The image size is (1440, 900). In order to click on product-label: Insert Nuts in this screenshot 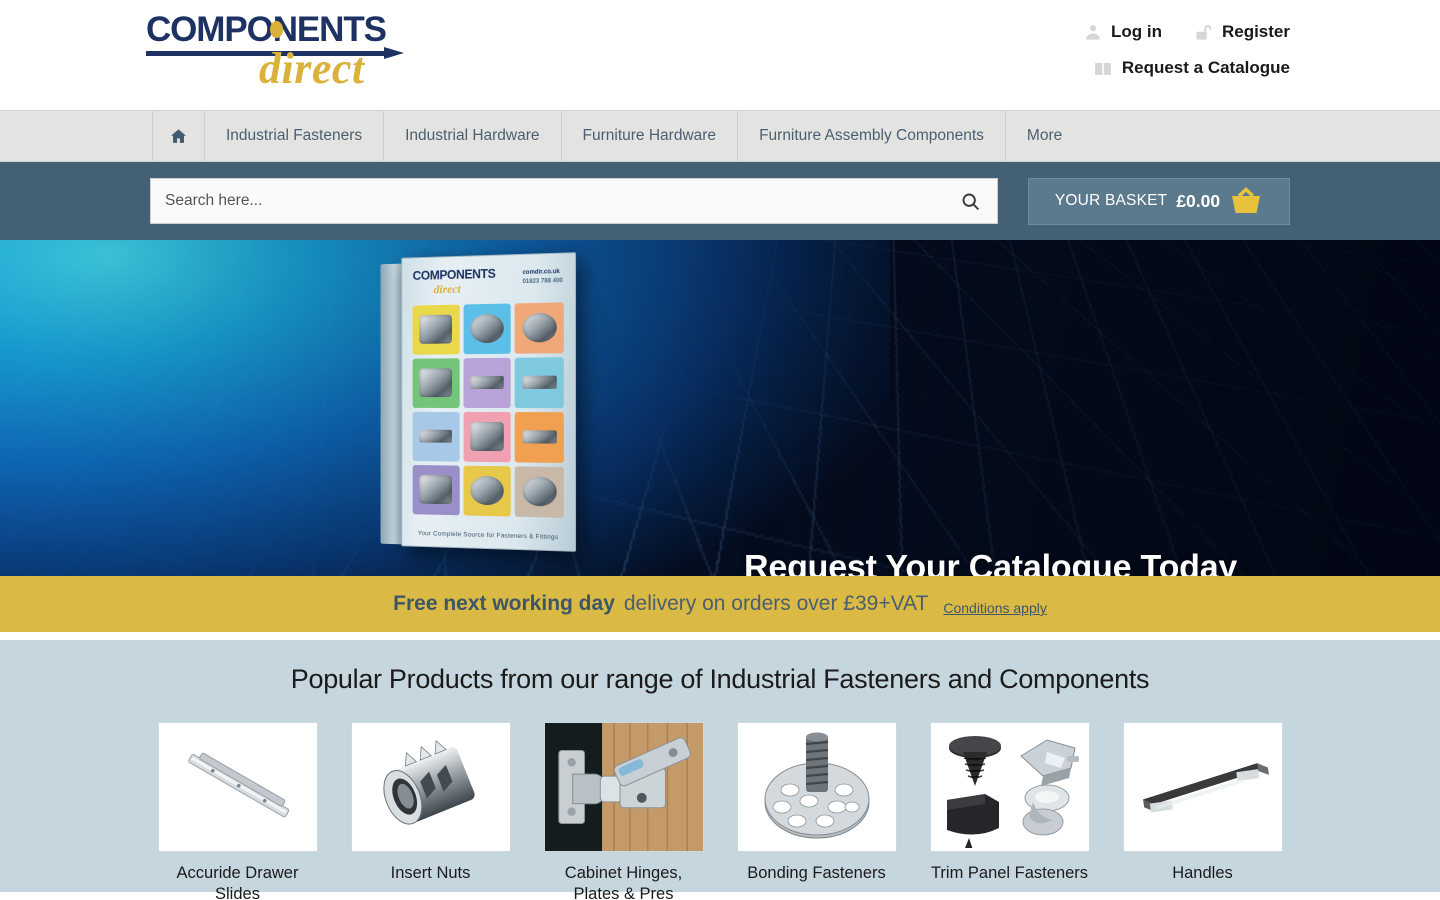, I will do `click(430, 873)`.